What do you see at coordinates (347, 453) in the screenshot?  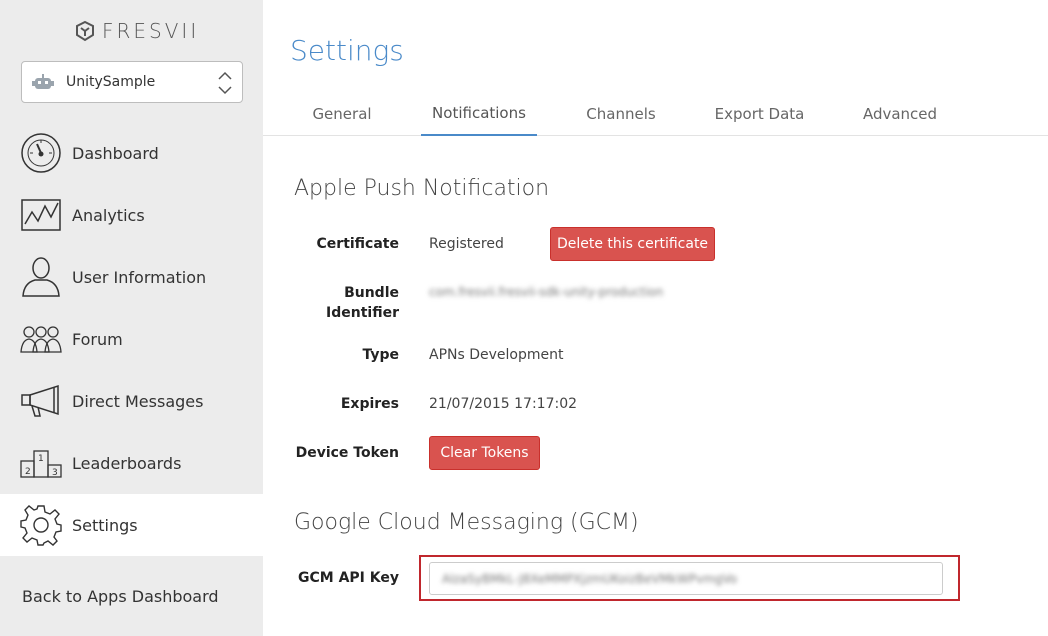 I see `device-token-label: Device Token` at bounding box center [347, 453].